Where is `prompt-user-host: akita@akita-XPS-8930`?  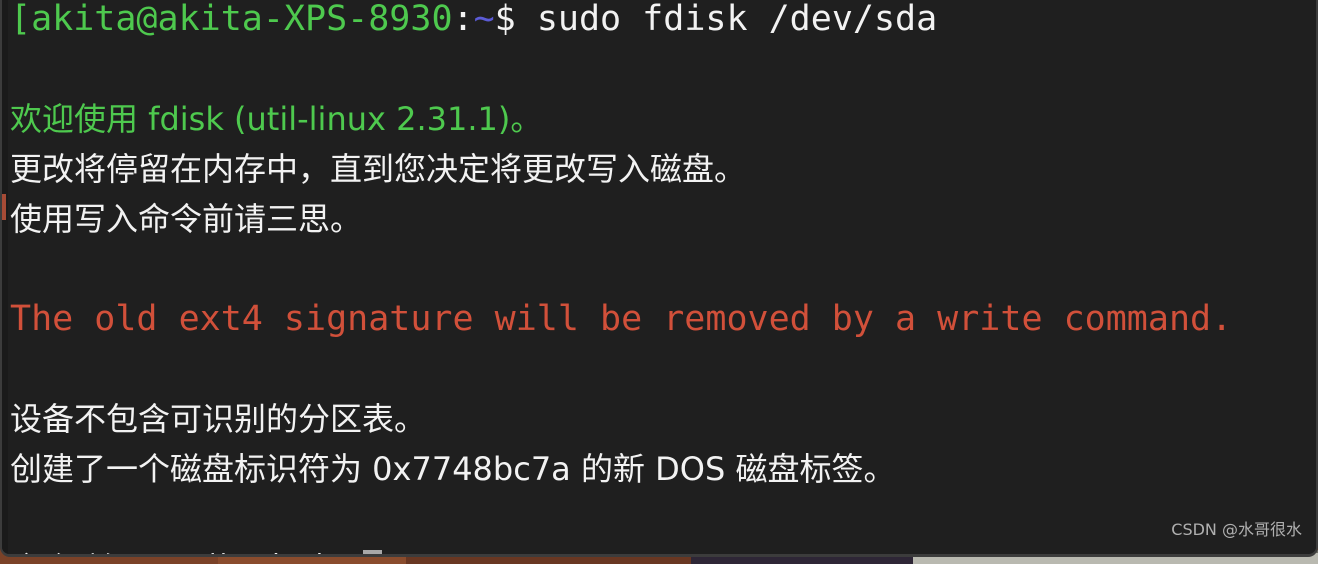
prompt-user-host: akita@akita-XPS-8930 is located at coordinates (242, 19).